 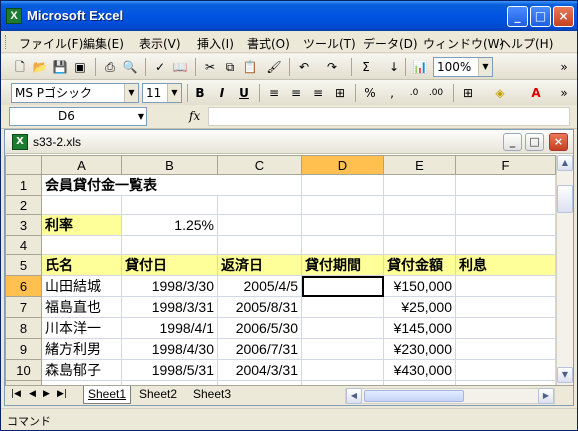 What do you see at coordinates (23, 225) in the screenshot?
I see `row-header: 3` at bounding box center [23, 225].